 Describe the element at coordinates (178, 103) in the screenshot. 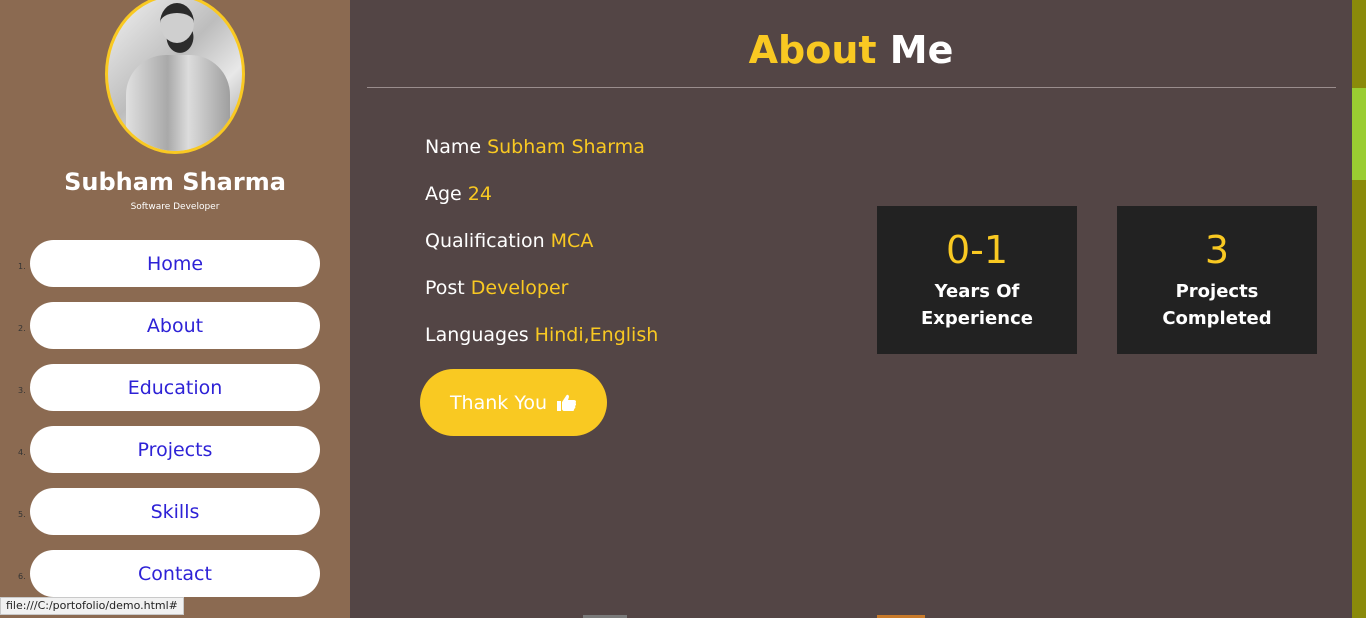

I see `avatar-body` at that location.